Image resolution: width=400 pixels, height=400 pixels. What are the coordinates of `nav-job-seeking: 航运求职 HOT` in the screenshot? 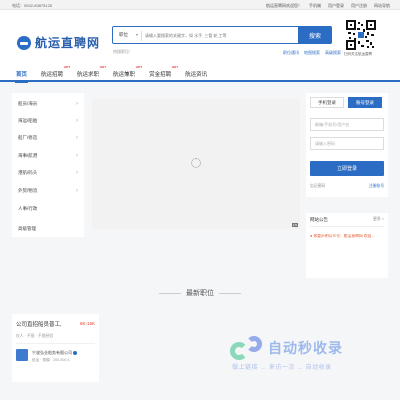 It's located at (91, 71).